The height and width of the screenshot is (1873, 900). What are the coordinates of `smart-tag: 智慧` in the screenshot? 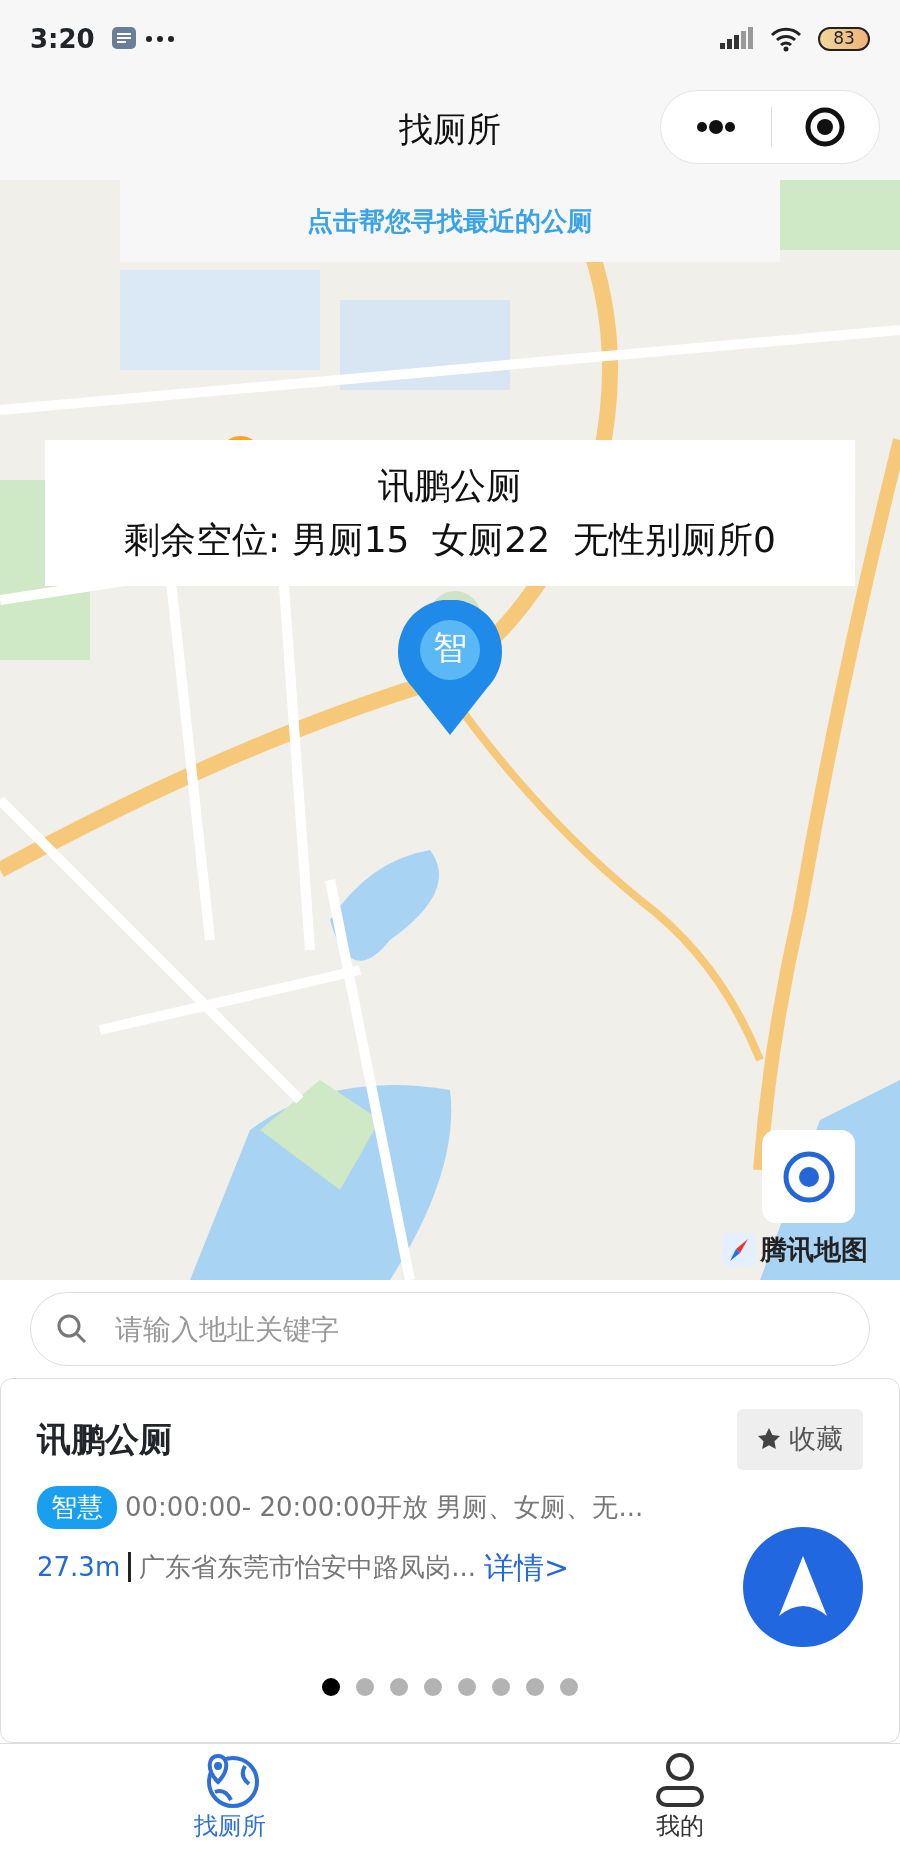 It's located at (77, 1507).